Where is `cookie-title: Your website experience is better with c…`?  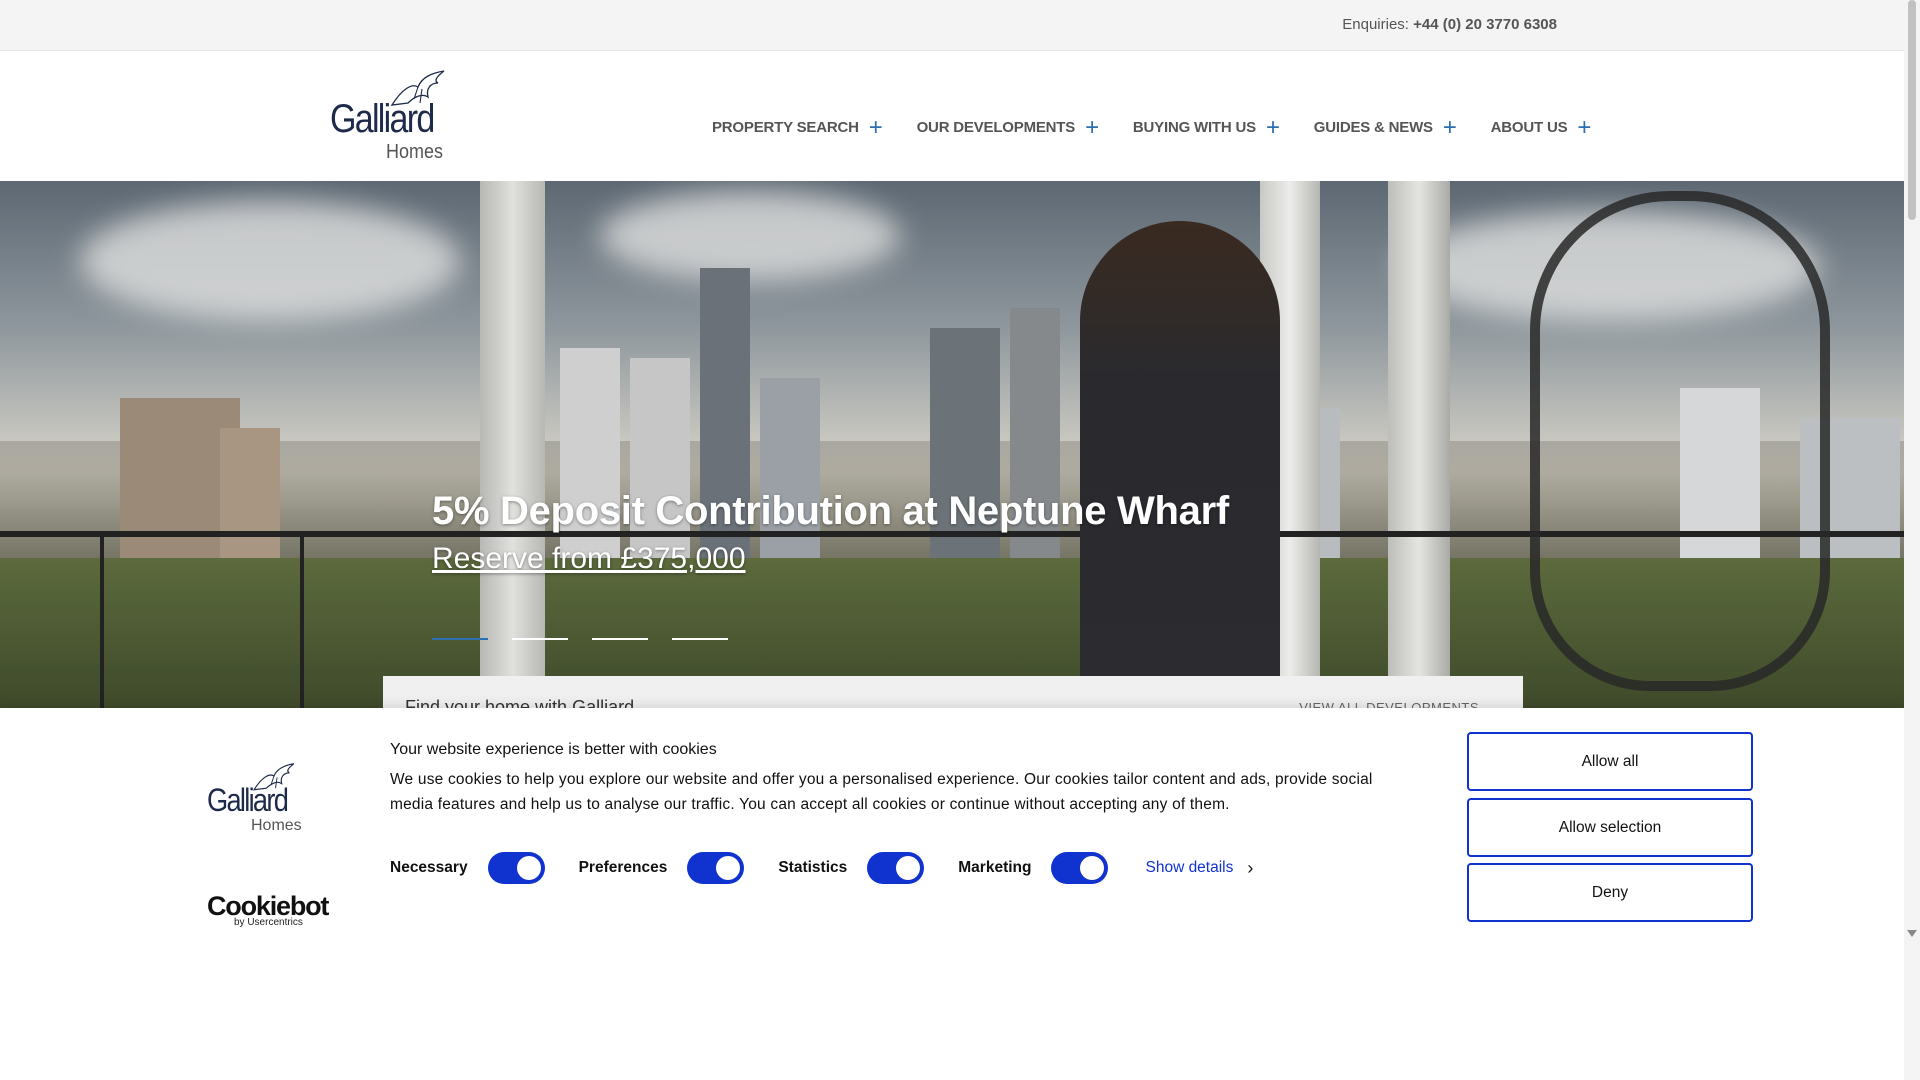 cookie-title: Your website experience is better with c… is located at coordinates (553, 749).